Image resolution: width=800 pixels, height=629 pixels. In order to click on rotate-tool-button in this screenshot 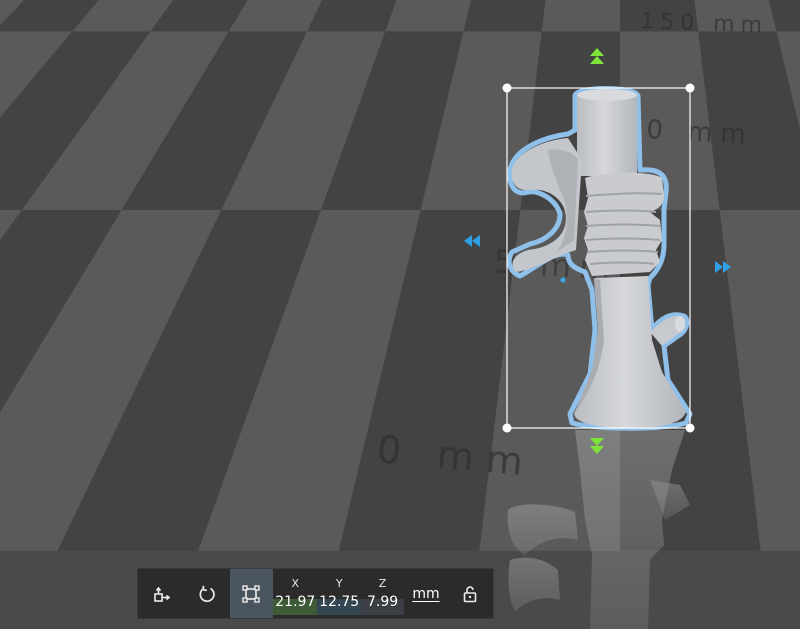, I will do `click(206, 593)`.